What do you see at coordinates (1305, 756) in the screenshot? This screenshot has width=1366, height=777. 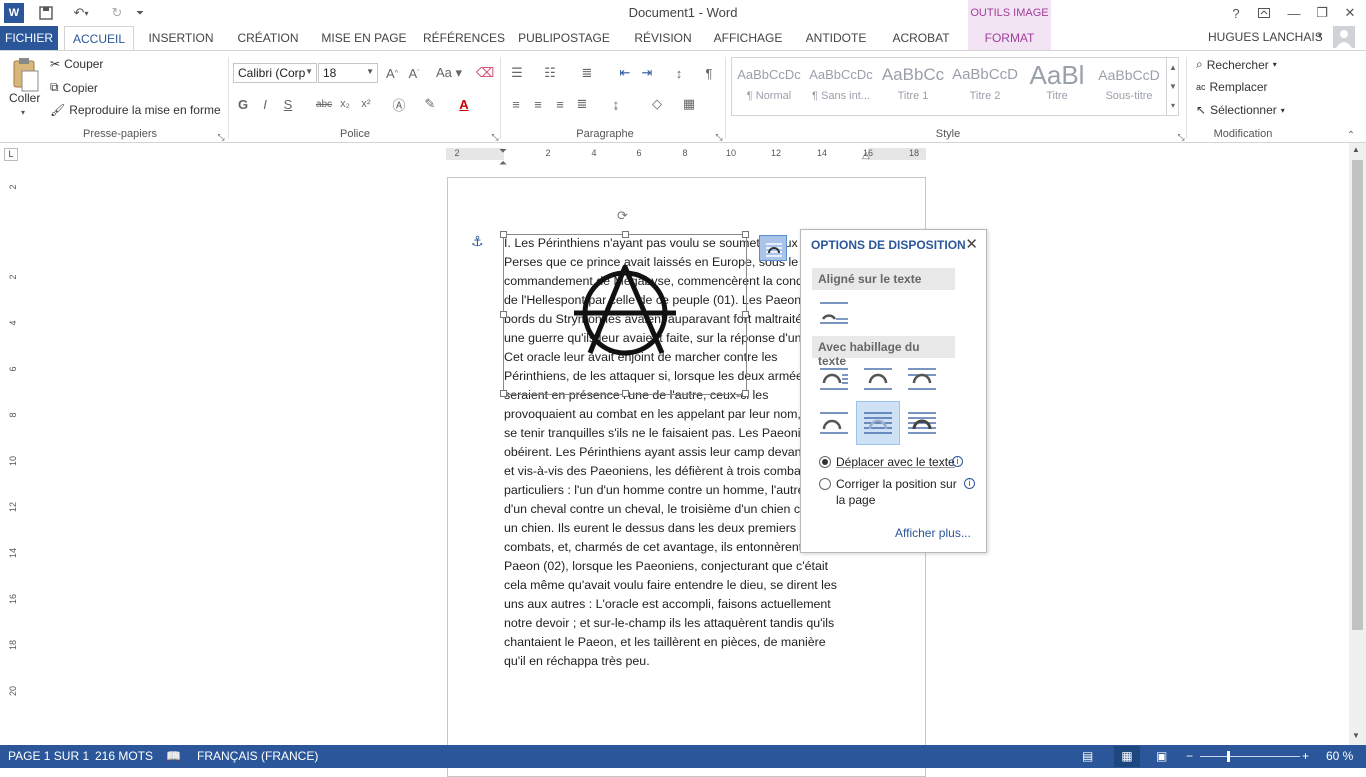 I see `zoom-in-icon: +` at bounding box center [1305, 756].